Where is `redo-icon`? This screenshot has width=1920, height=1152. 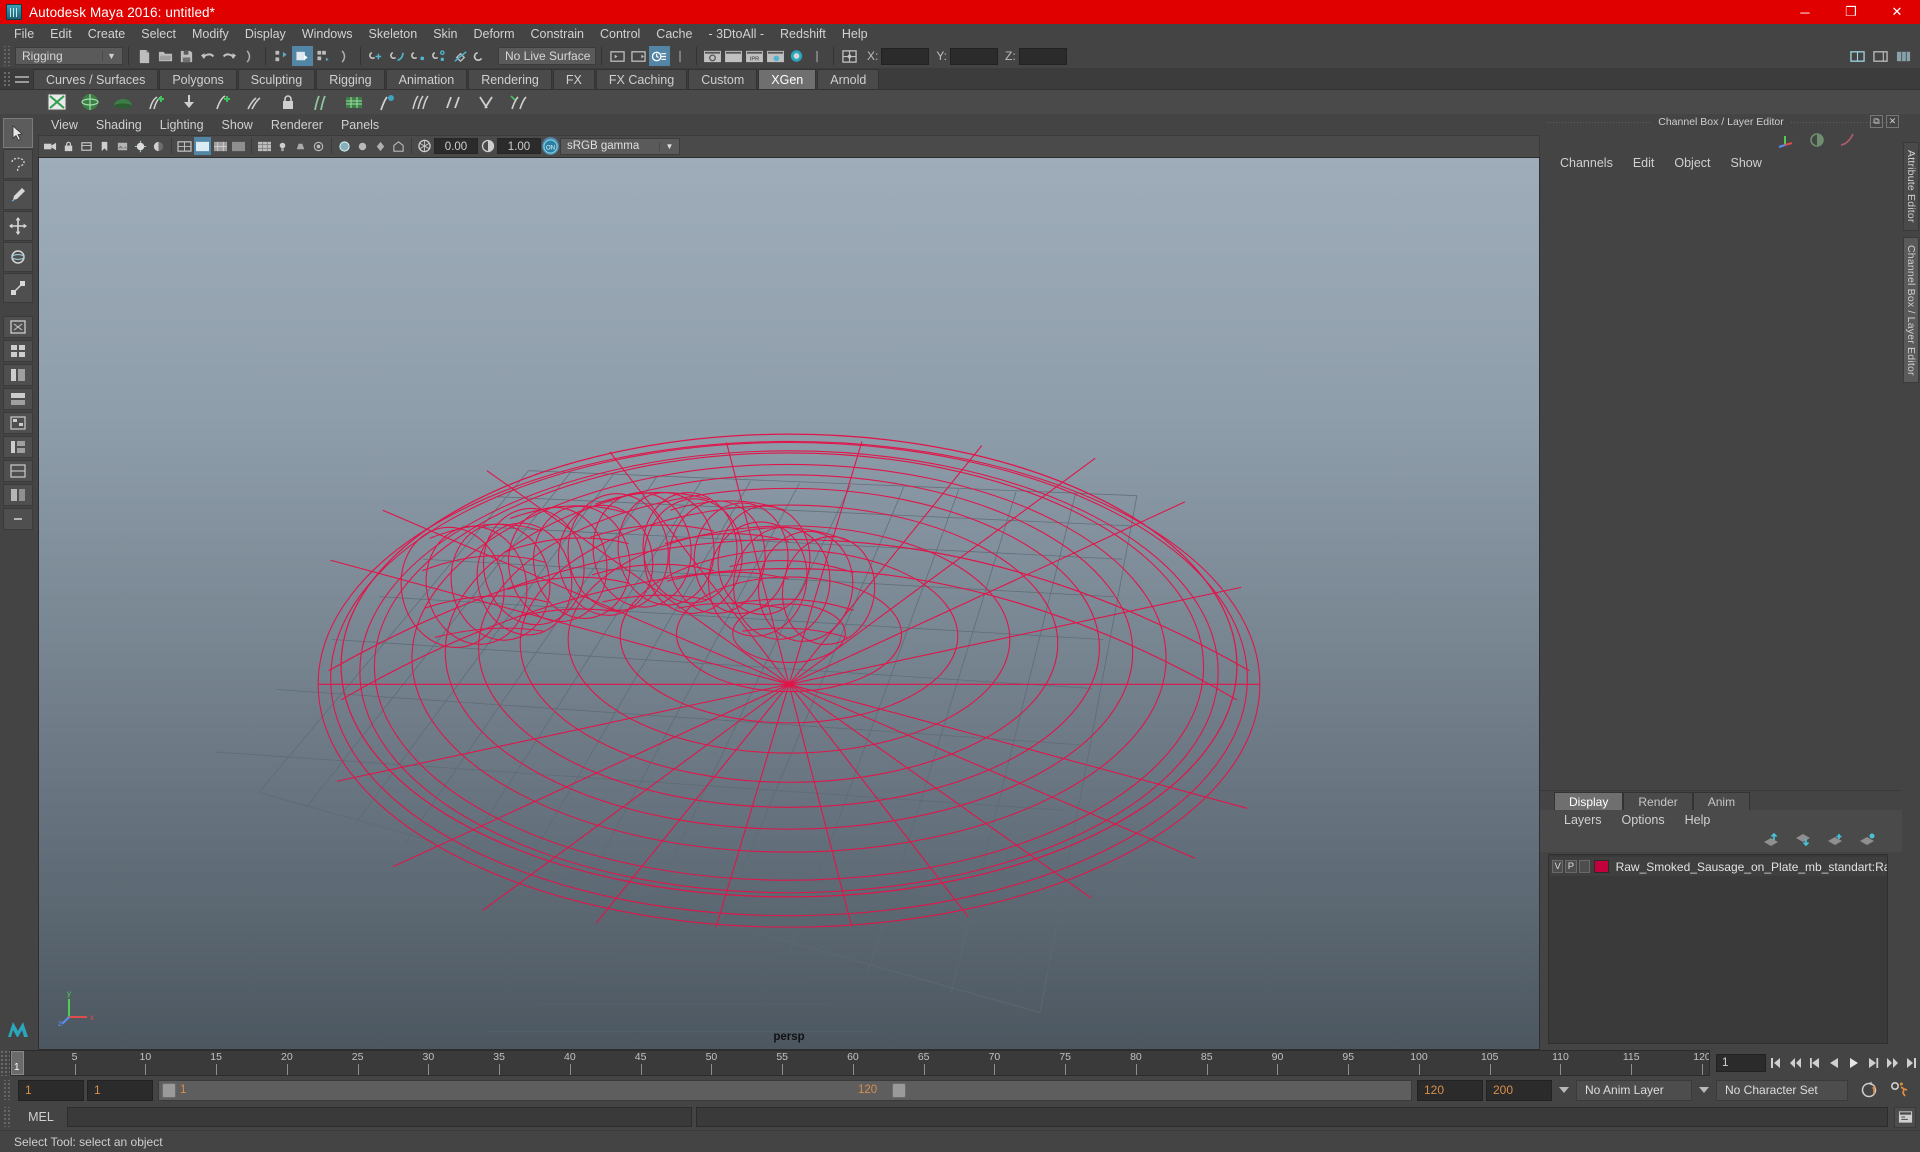 redo-icon is located at coordinates (228, 56).